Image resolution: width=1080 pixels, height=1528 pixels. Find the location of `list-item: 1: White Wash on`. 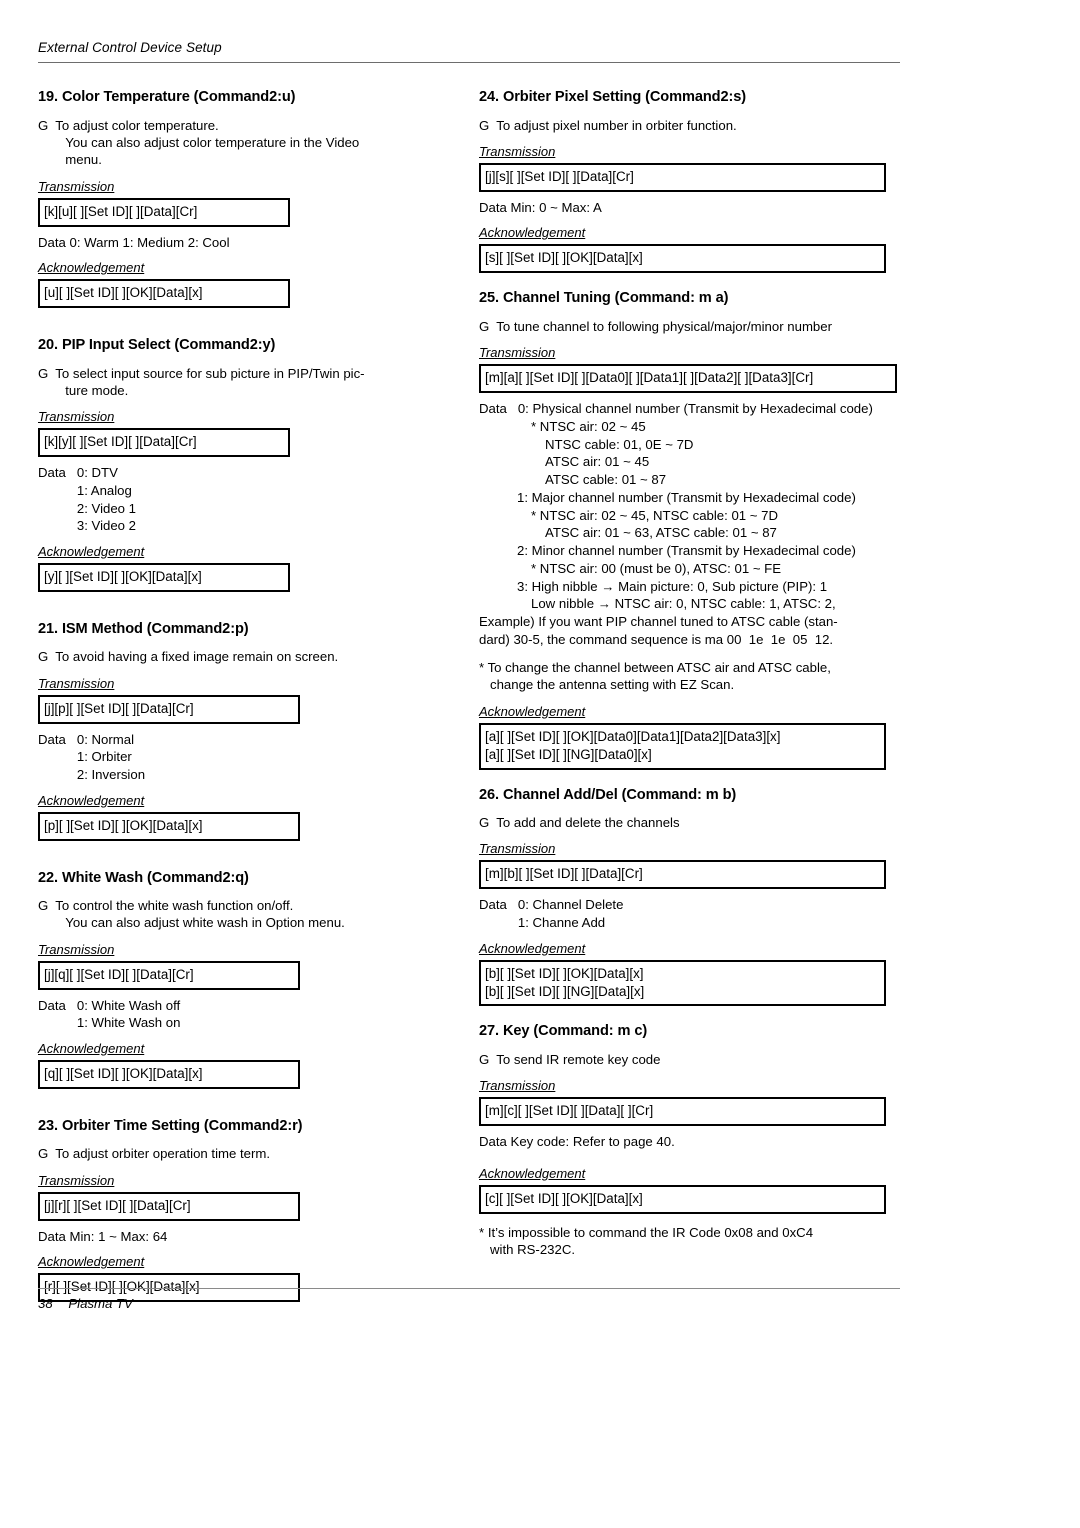

list-item: 1: White Wash on is located at coordinates (128, 1023).